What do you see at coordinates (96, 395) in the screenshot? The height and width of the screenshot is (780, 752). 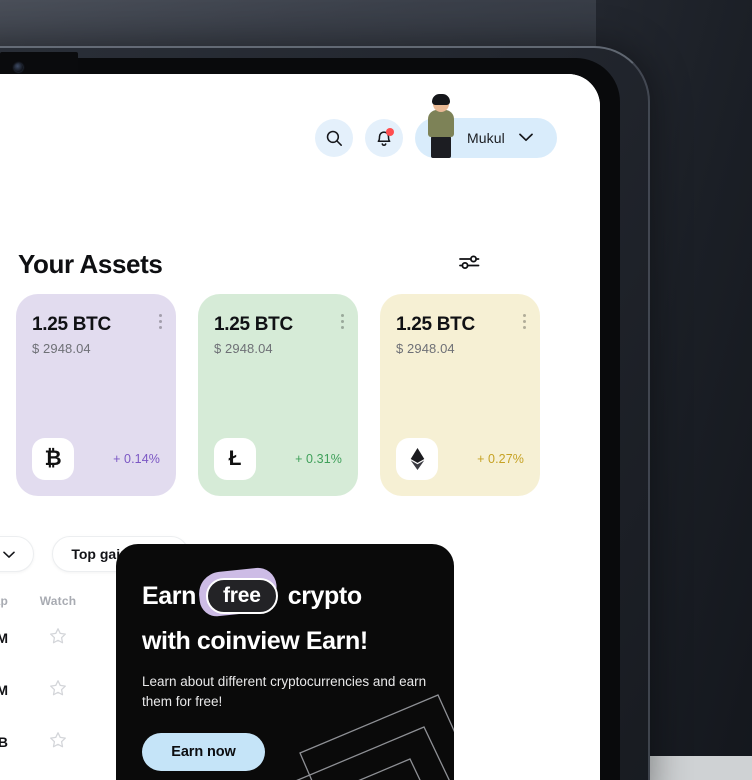 I see `asset-card: 1.25 BTC $ 2948.04 ₿ + 0.14%` at bounding box center [96, 395].